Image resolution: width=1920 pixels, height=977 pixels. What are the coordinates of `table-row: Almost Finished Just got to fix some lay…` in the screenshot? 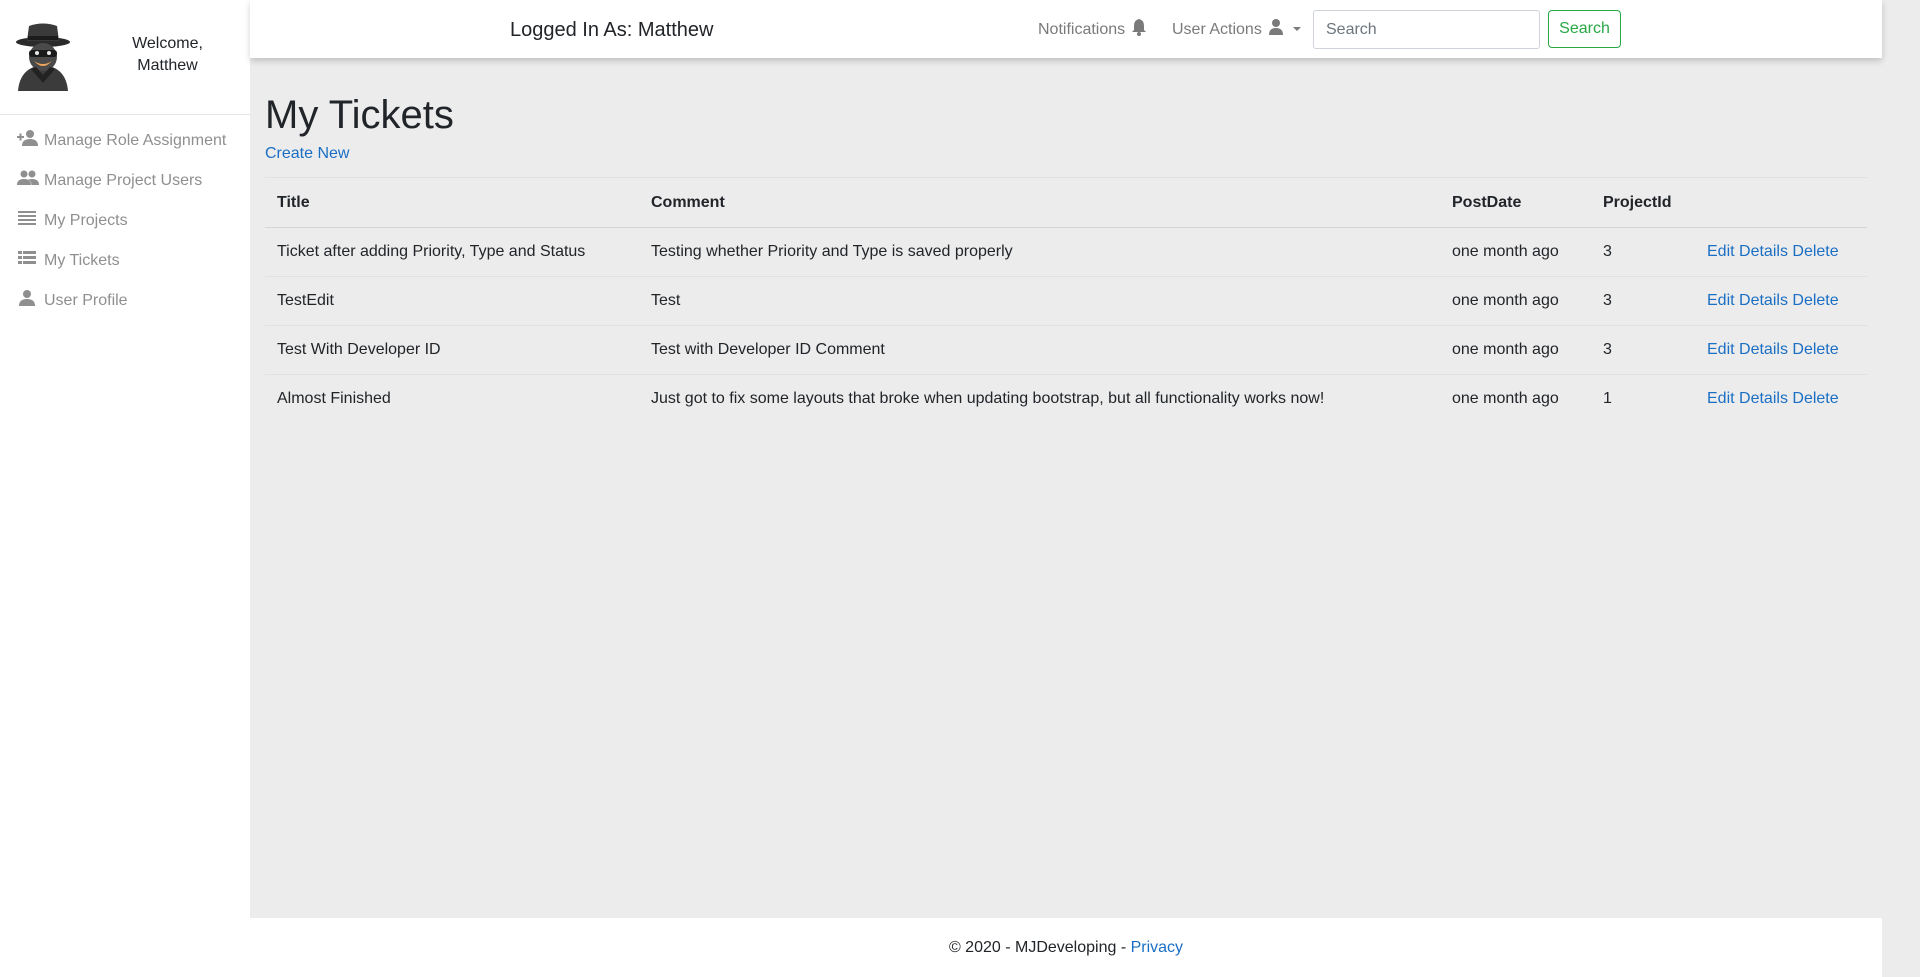 It's located at (1066, 399).